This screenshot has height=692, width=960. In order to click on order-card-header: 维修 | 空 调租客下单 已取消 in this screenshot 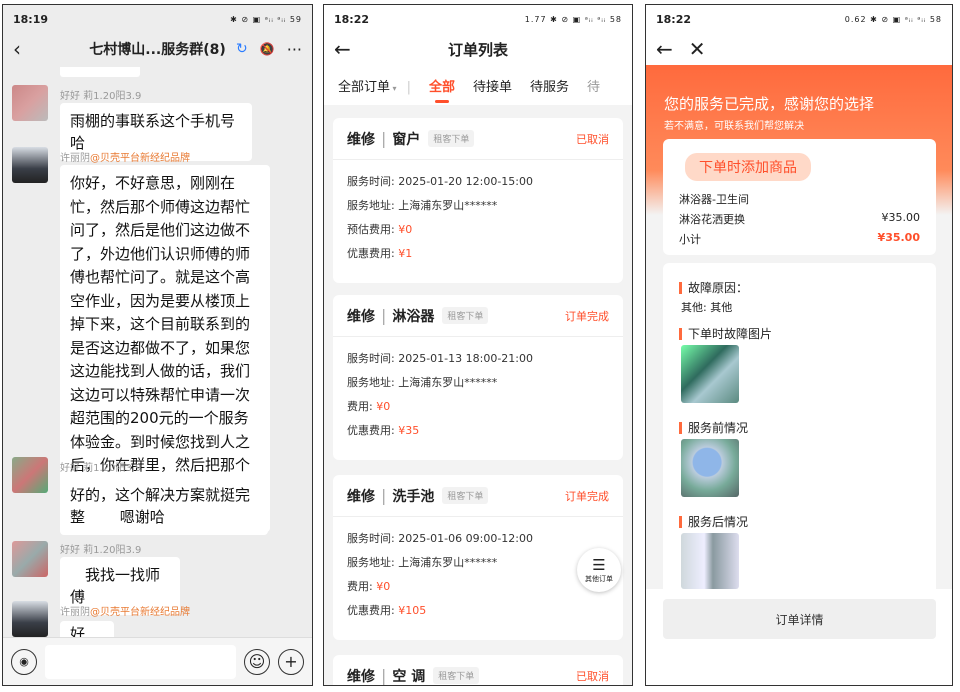, I will do `click(478, 670)`.